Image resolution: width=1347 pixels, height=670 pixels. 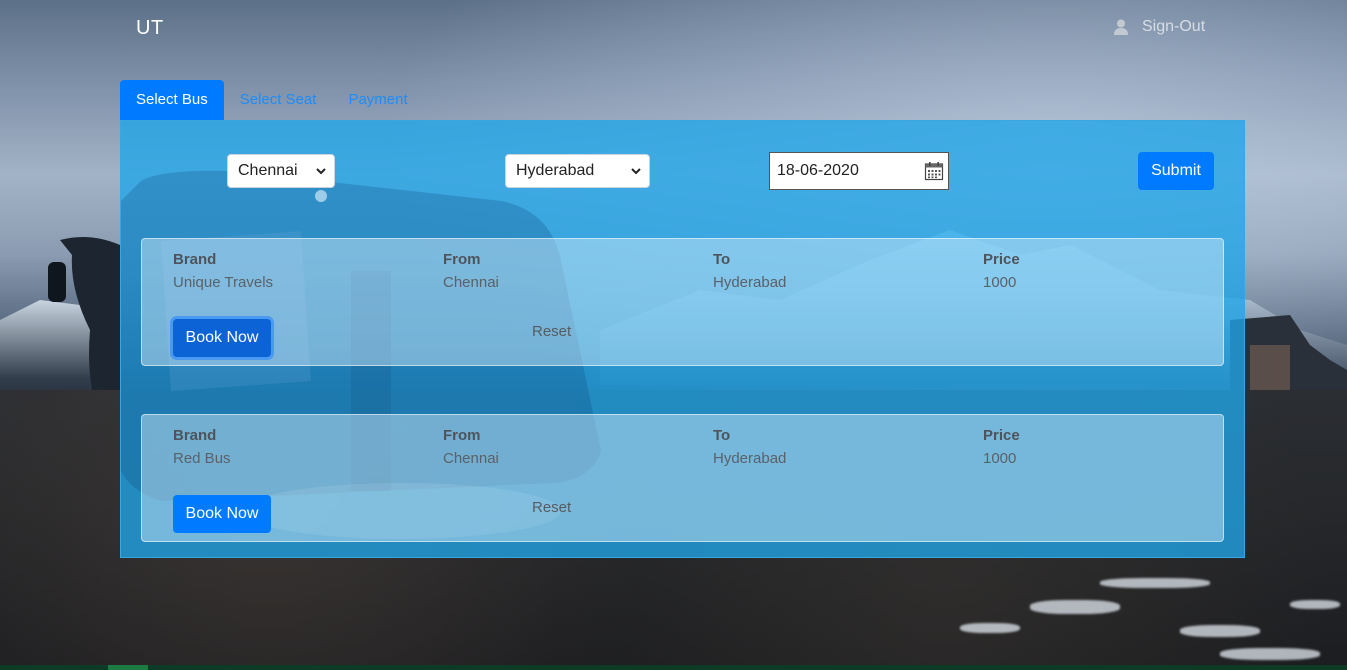 What do you see at coordinates (150, 28) in the screenshot?
I see `brand-logo: UT` at bounding box center [150, 28].